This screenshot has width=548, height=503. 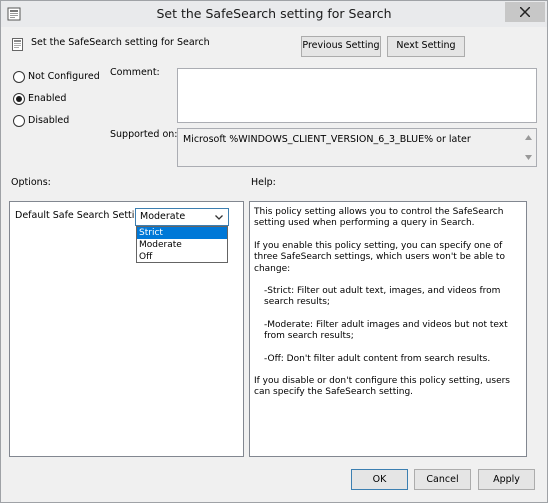 I want to click on radio-label: Enabled, so click(x=47, y=98).